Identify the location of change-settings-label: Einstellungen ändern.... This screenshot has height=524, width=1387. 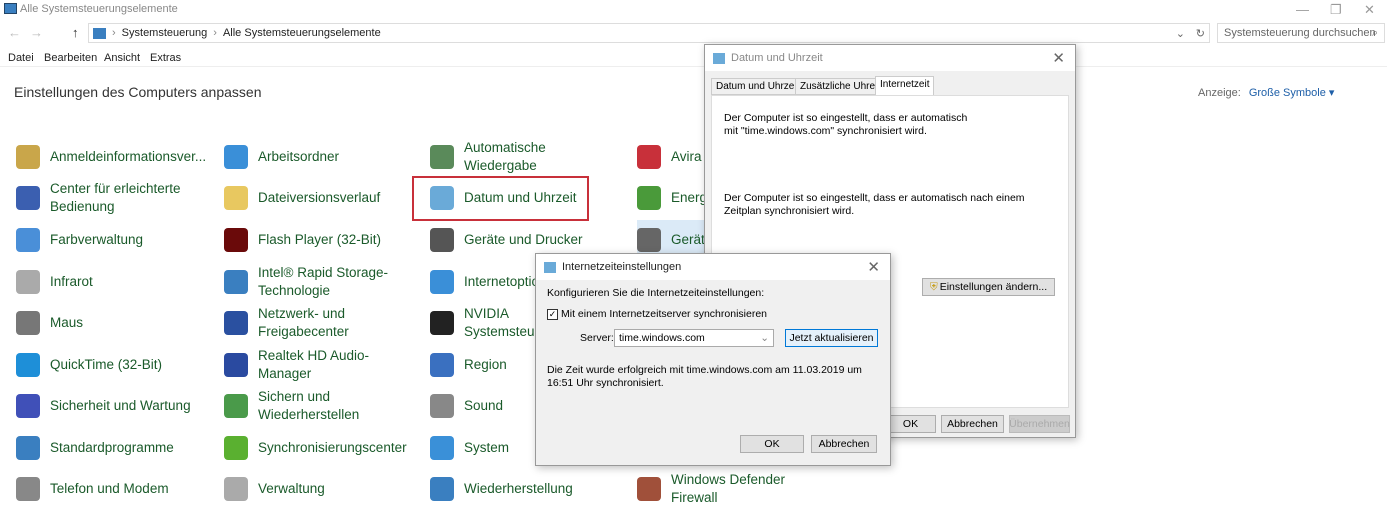
(993, 287).